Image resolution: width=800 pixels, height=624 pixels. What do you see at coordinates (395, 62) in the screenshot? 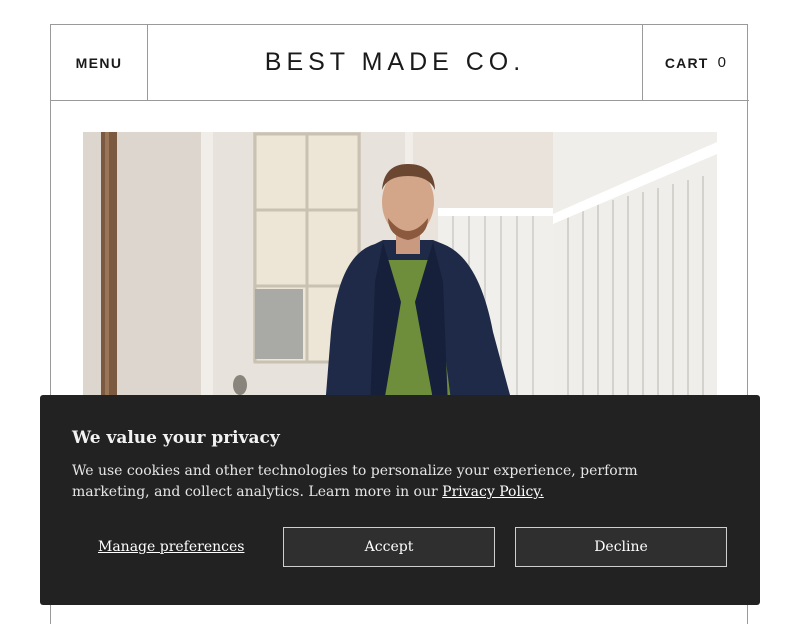
I see `brand-logo: BEST MADE CO.` at bounding box center [395, 62].